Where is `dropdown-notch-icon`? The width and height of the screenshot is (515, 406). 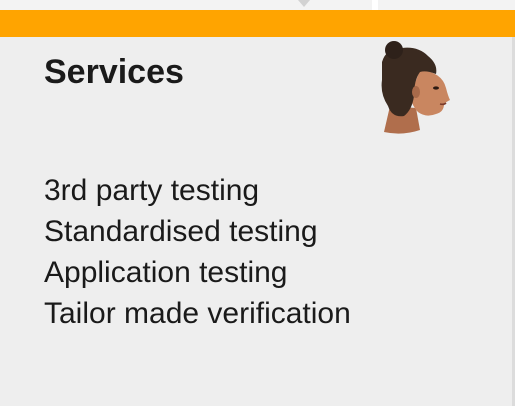 dropdown-notch-icon is located at coordinates (304, 3).